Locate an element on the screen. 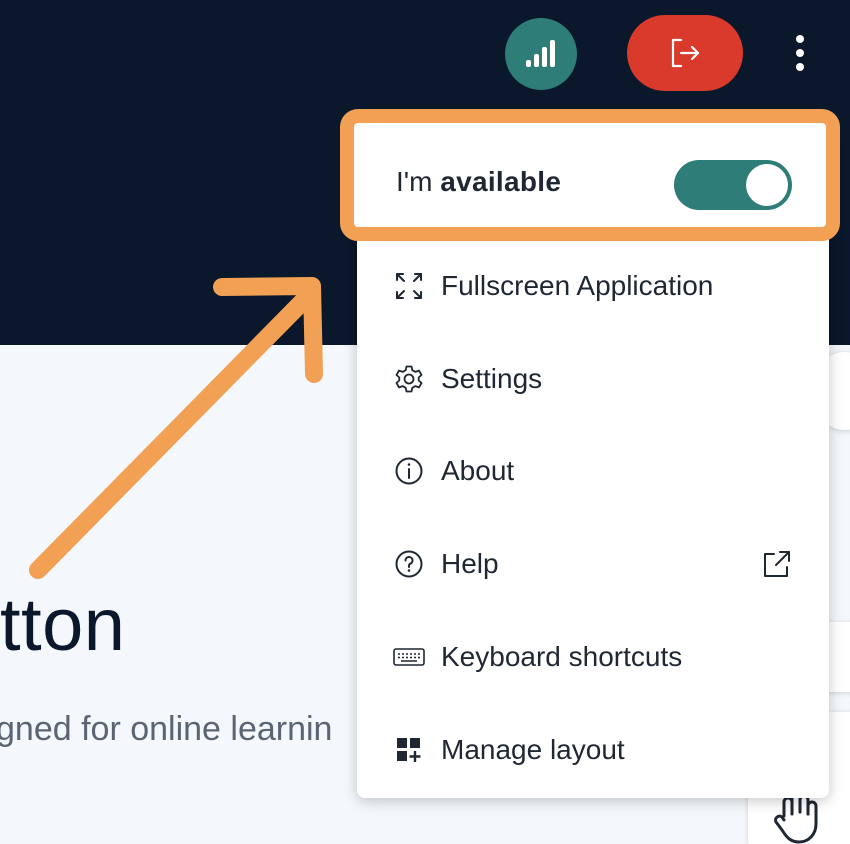 Image resolution: width=850 pixels, height=844 pixels. menu-item-keyboard-shortcuts: Keyboard shortcuts is located at coordinates (593, 657).